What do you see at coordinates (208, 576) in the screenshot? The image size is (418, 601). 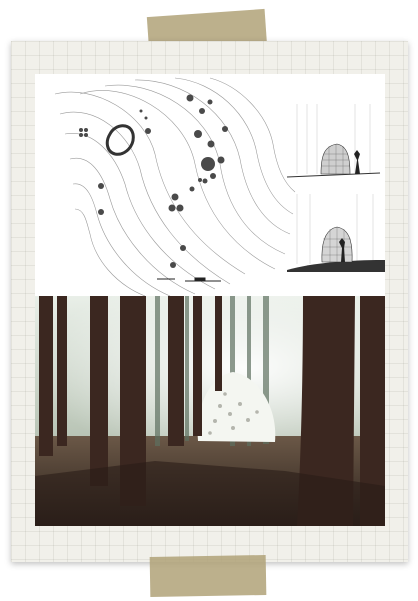 I see `bottom-tape` at bounding box center [208, 576].